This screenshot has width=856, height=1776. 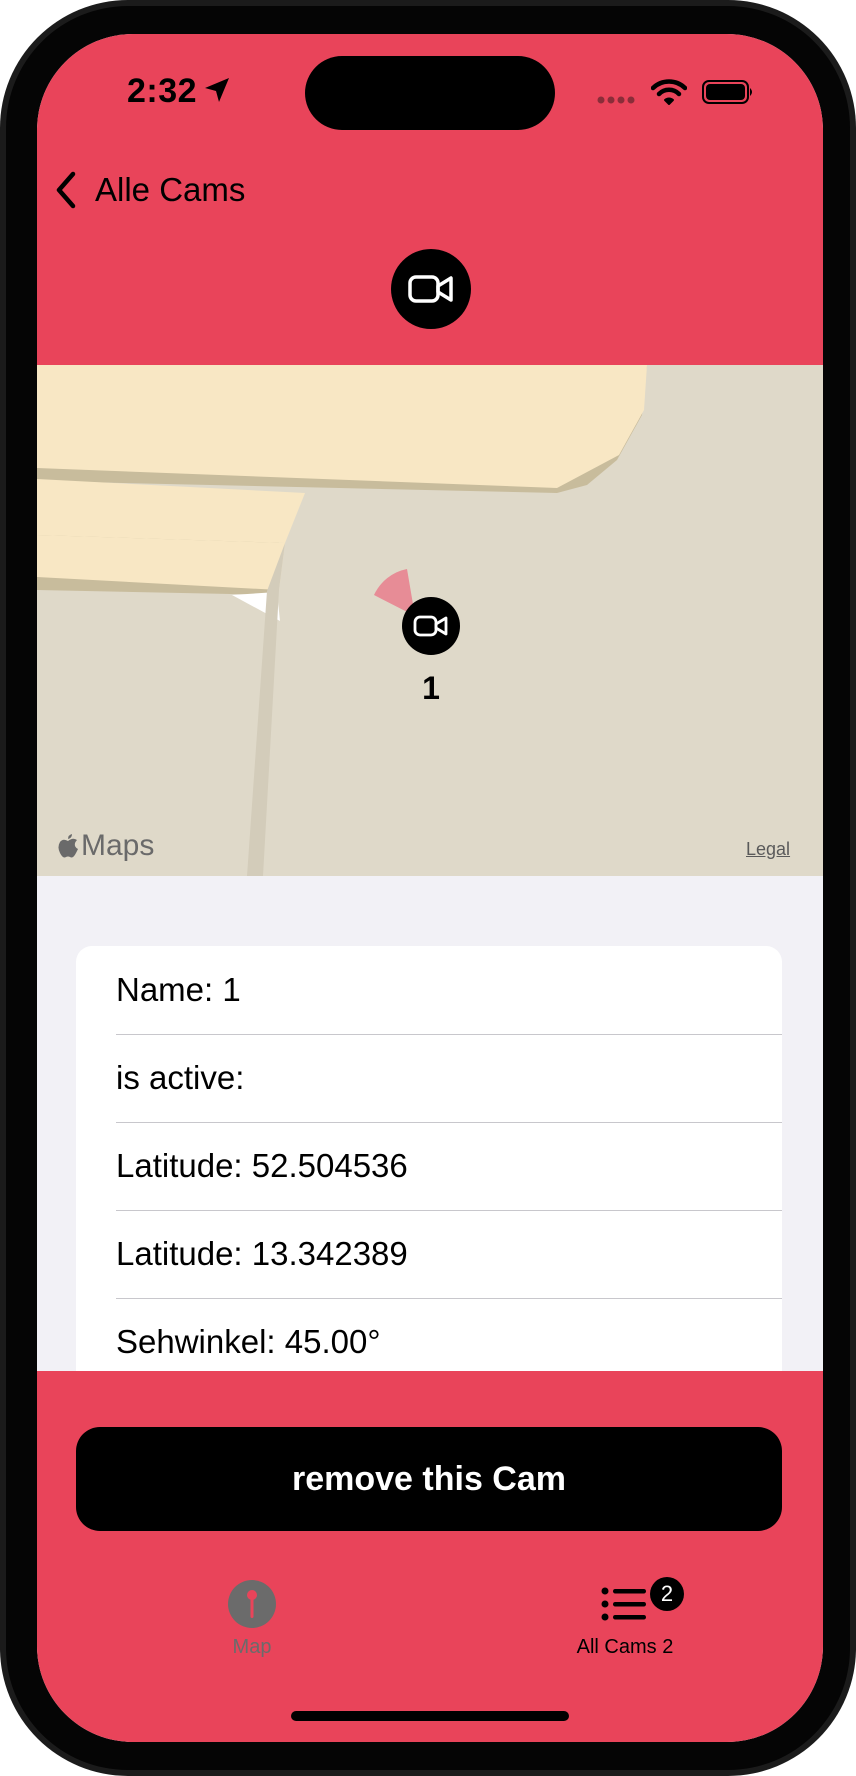 I want to click on detail-row-active: is active:, so click(x=449, y=1078).